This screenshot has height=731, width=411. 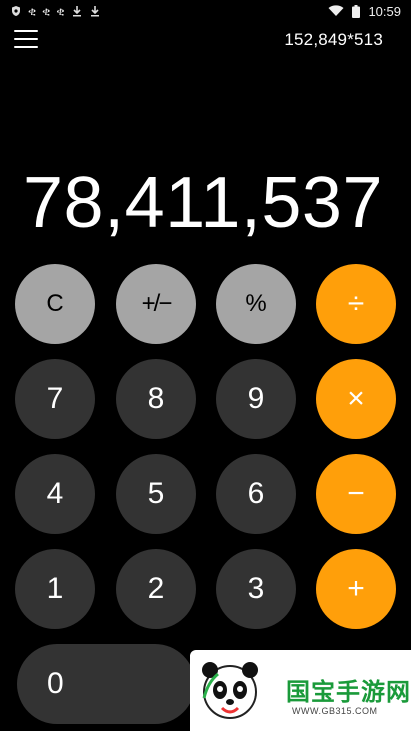 I want to click on status-left-icons: ቂ ቂ ቂ, so click(x=55, y=11).